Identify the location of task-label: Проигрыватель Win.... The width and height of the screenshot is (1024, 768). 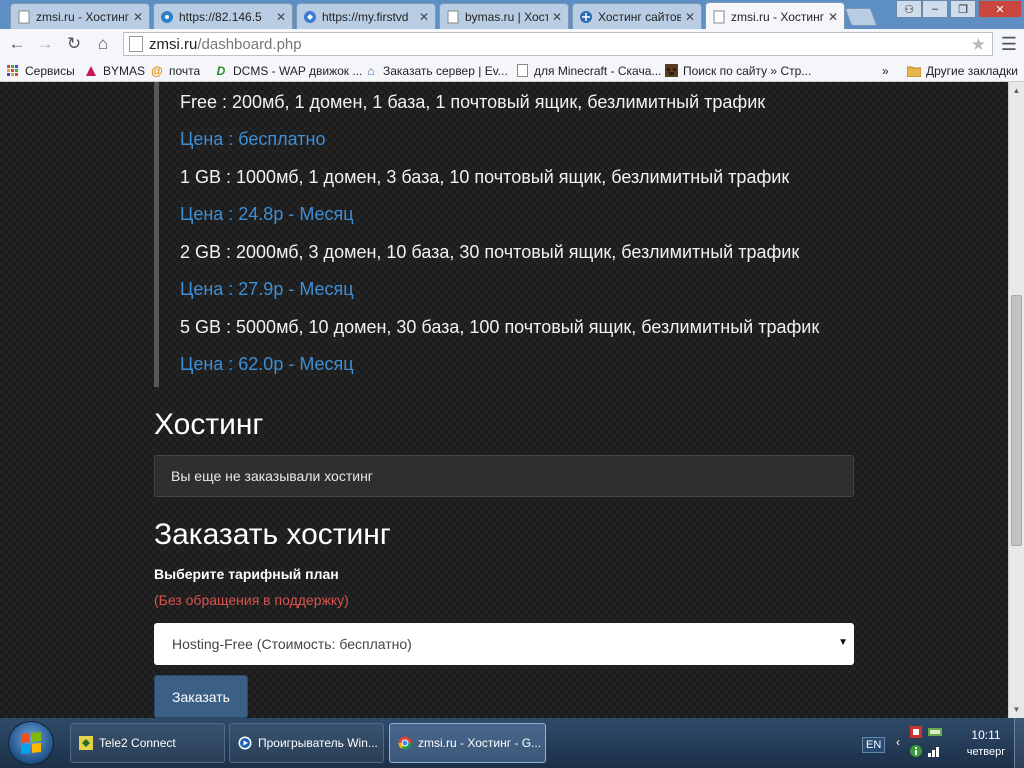
(318, 743).